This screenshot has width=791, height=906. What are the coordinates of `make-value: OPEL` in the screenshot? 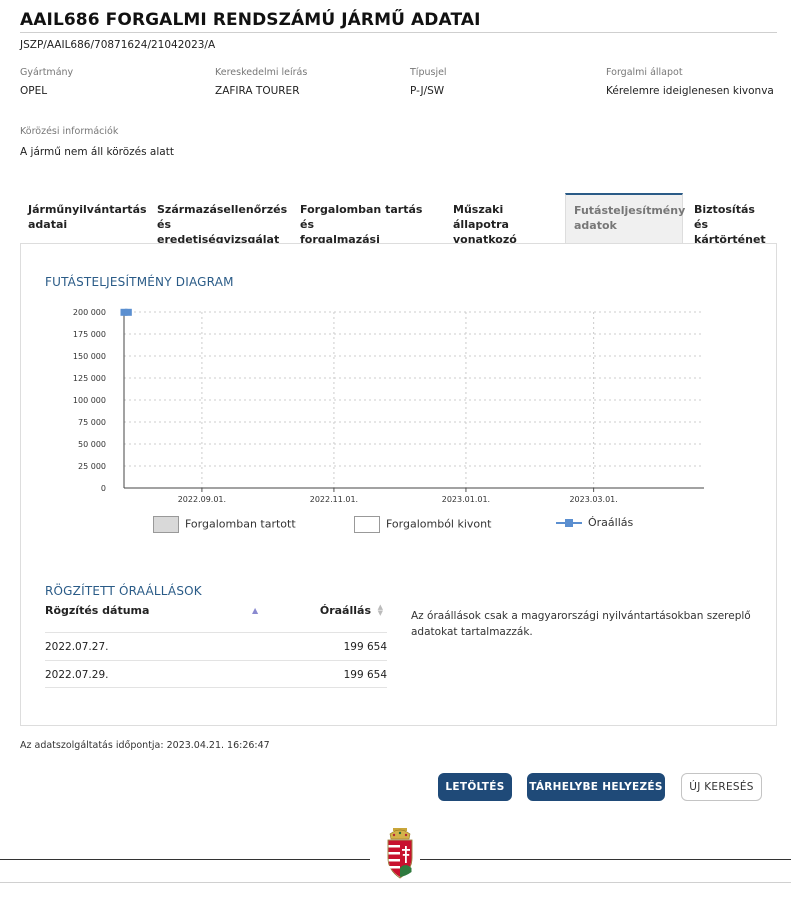 It's located at (34, 91).